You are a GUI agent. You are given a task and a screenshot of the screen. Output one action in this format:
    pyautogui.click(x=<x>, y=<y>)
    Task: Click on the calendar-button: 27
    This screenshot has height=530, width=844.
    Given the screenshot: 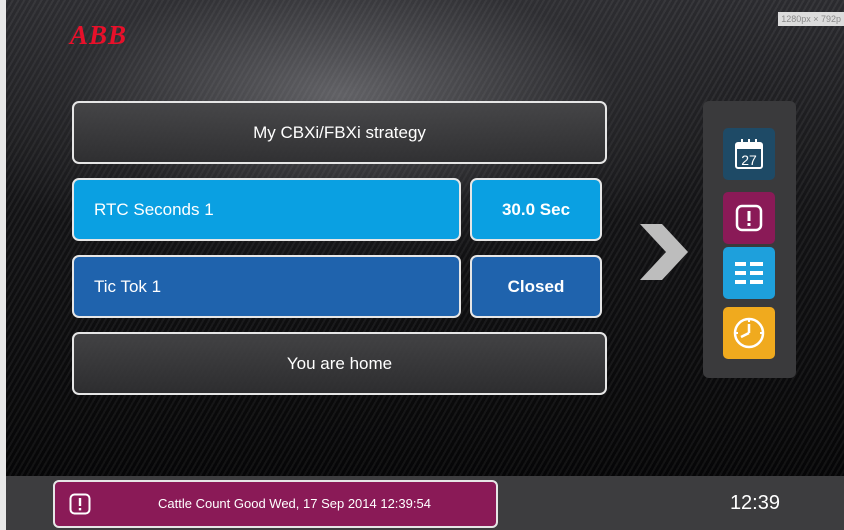 What is the action you would take?
    pyautogui.click(x=749, y=154)
    